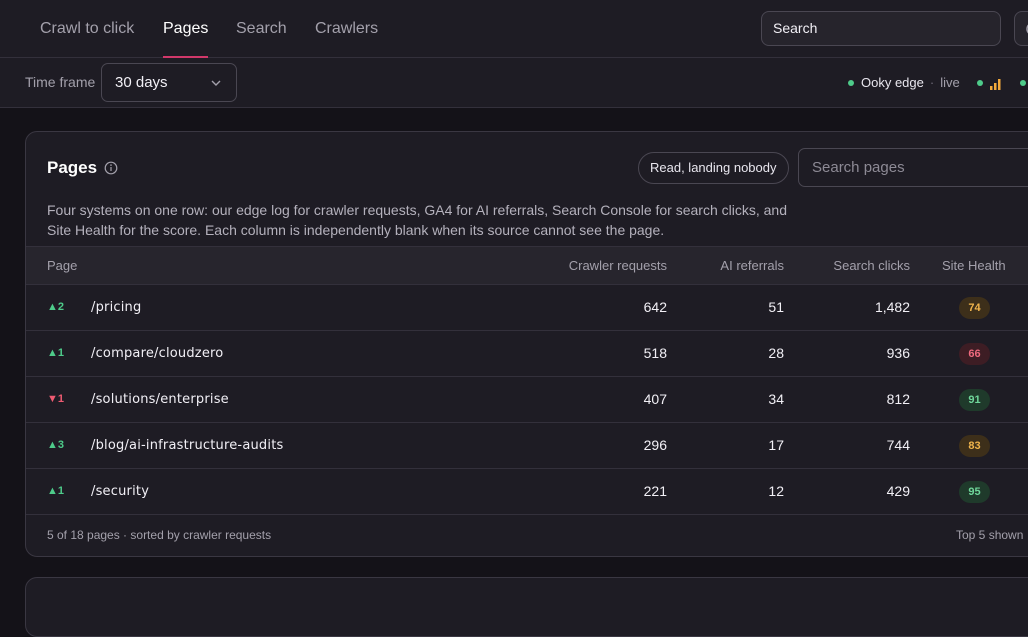 This screenshot has height=637, width=1028. What do you see at coordinates (776, 353) in the screenshot?
I see `ai-referrals-value: 28` at bounding box center [776, 353].